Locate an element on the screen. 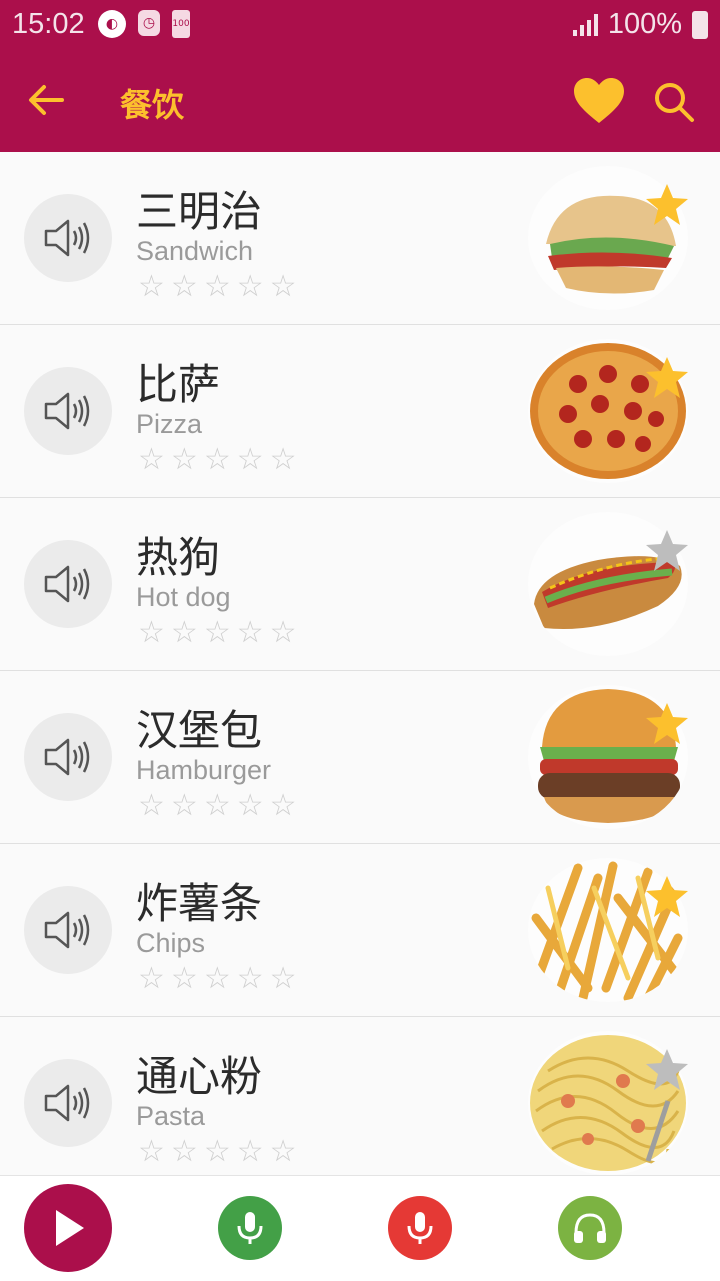 The width and height of the screenshot is (720, 1281). word-english: Hot dog is located at coordinates (183, 597).